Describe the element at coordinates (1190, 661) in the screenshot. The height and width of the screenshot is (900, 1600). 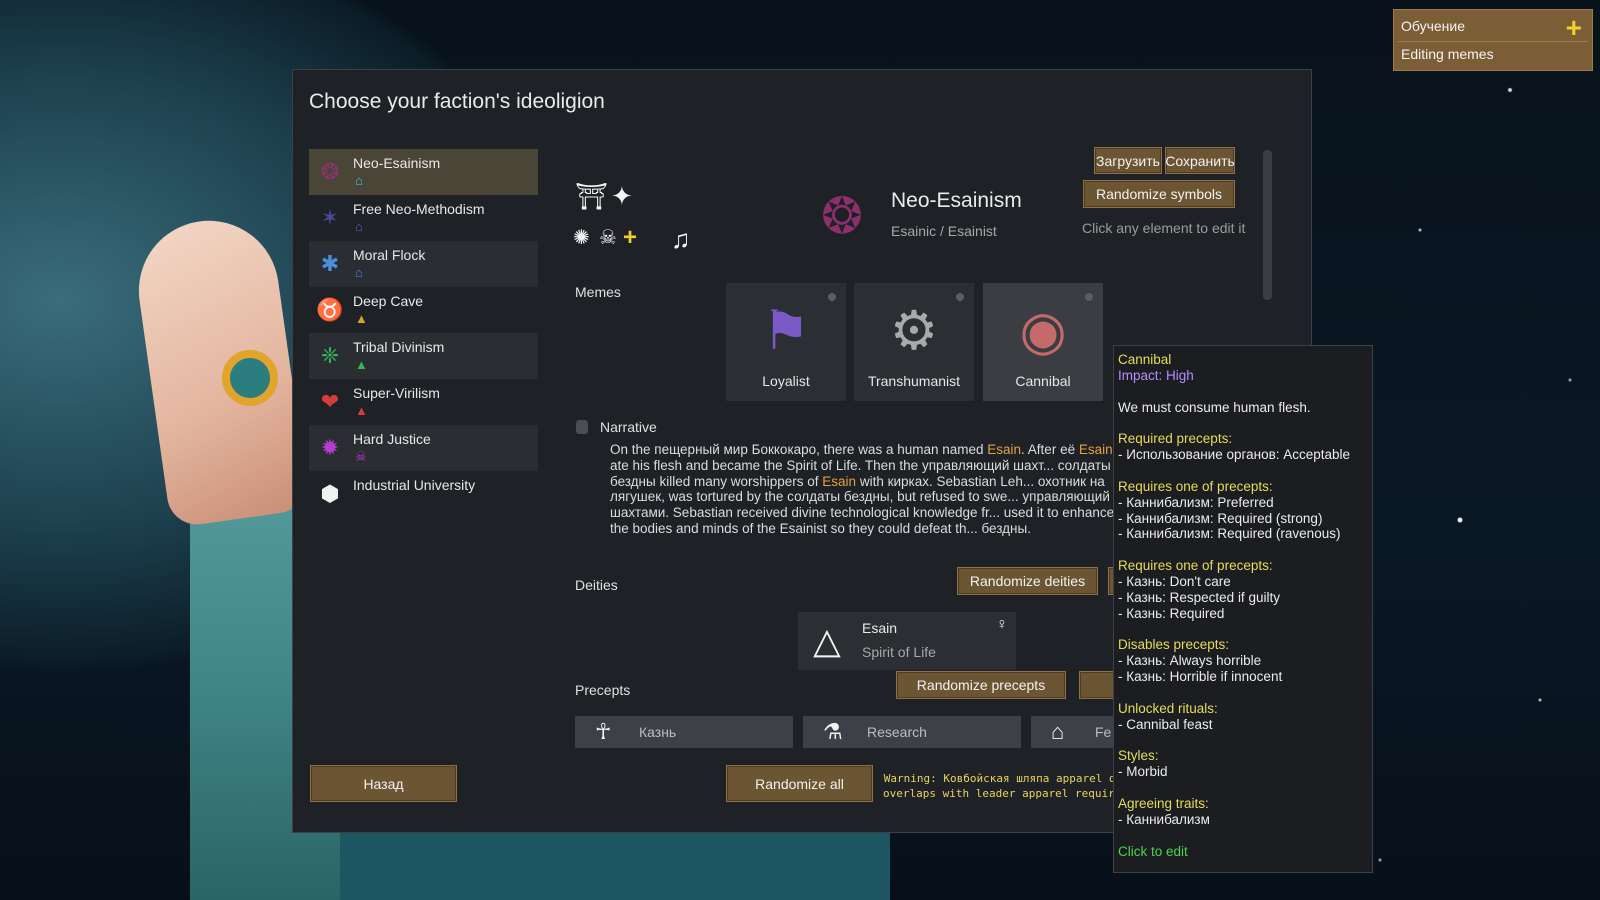
I see `tooltip-section-item: - Казнь: Always horrible` at that location.